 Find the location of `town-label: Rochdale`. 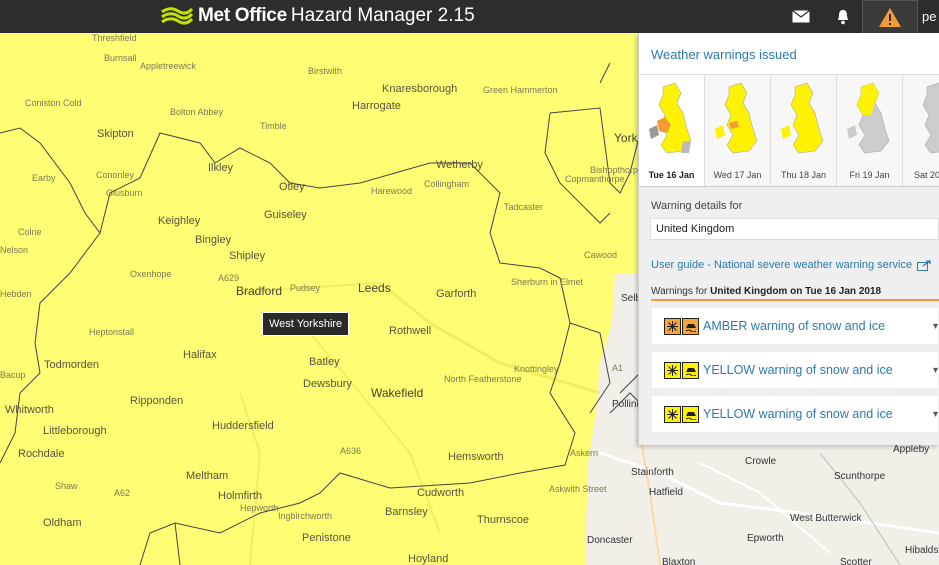

town-label: Rochdale is located at coordinates (41, 454).